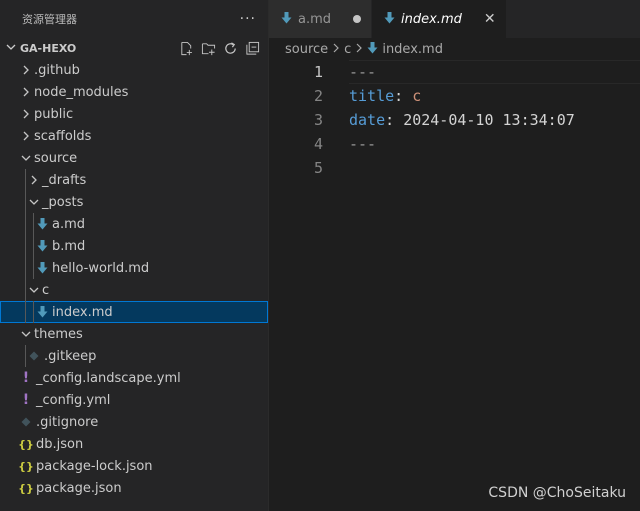  I want to click on tree-item-label: _config.landscape.yml, so click(108, 378).